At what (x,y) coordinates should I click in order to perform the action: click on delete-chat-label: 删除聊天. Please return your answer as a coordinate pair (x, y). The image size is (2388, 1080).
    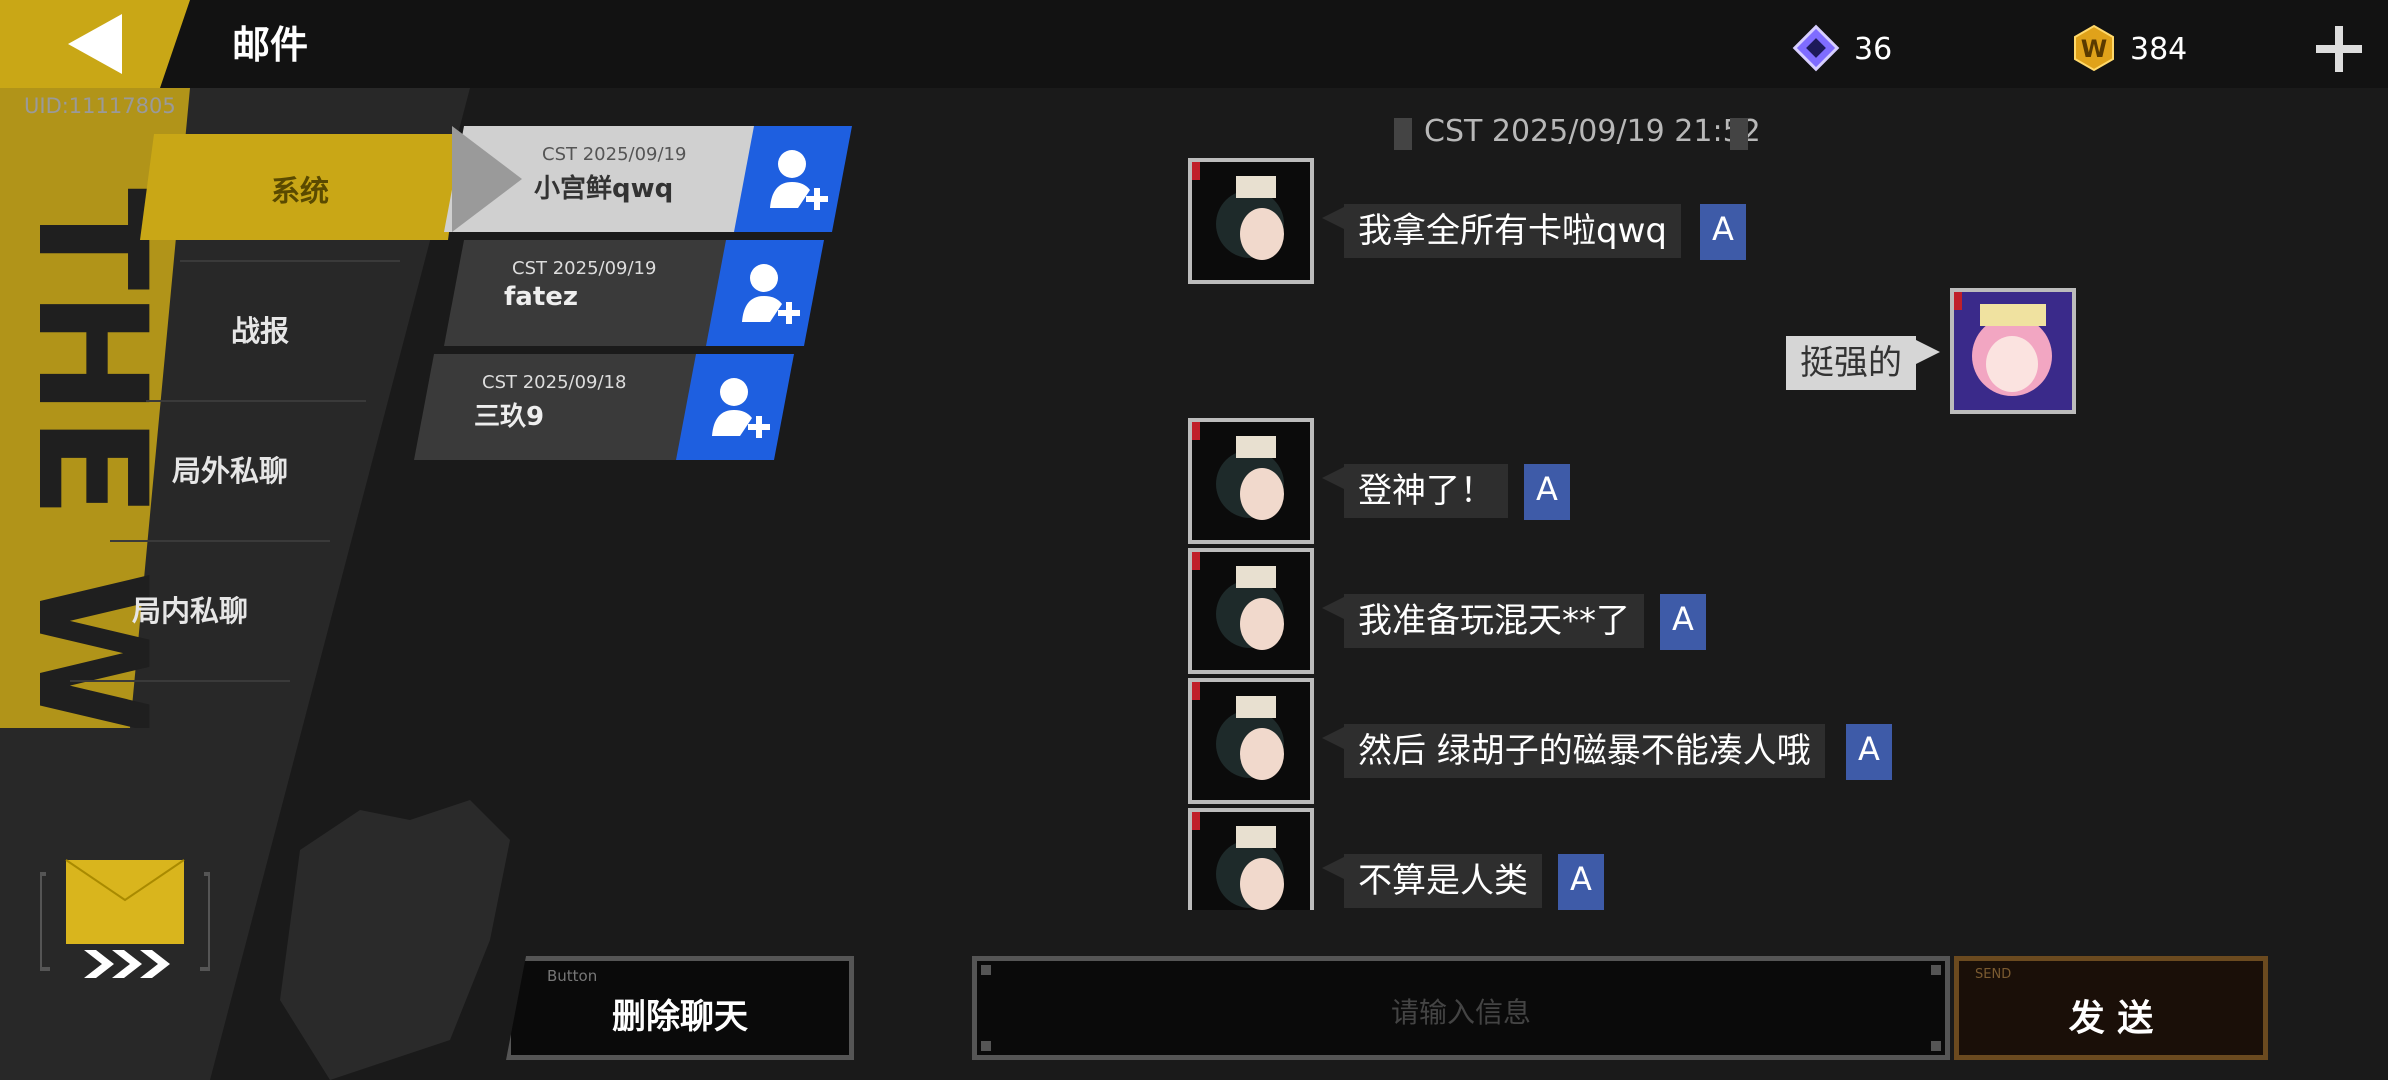
    Looking at the image, I should click on (680, 1017).